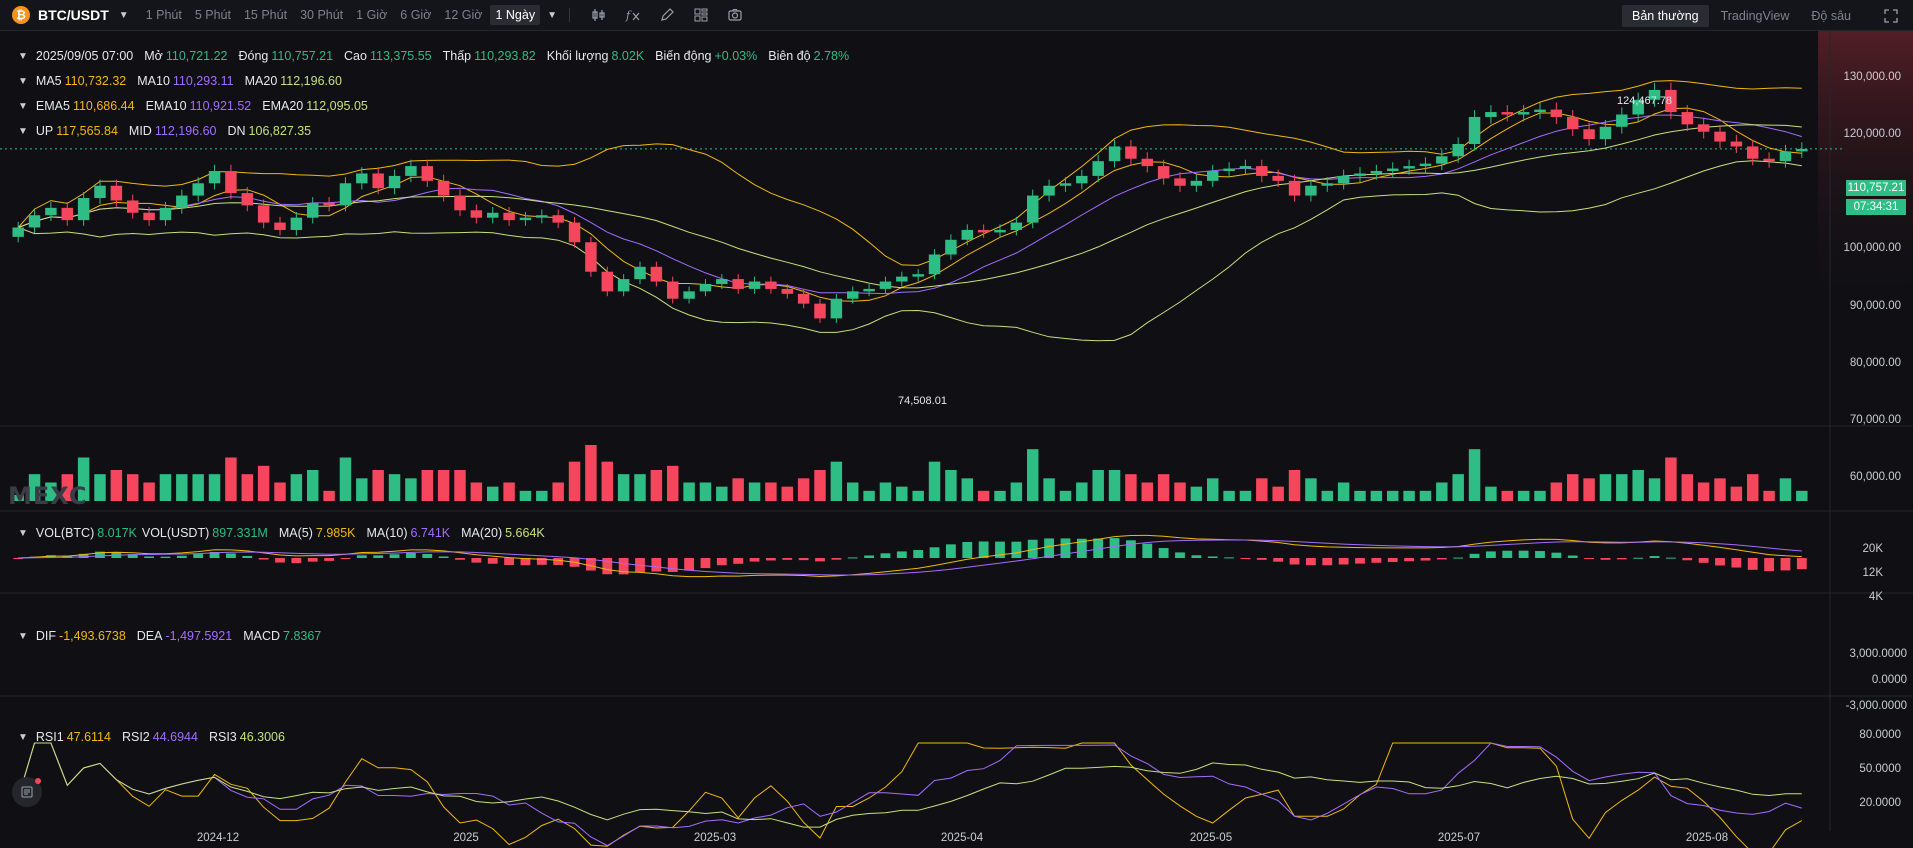 Image resolution: width=1913 pixels, height=848 pixels. I want to click on rsi-axis-label: 50.0000, so click(1880, 769).